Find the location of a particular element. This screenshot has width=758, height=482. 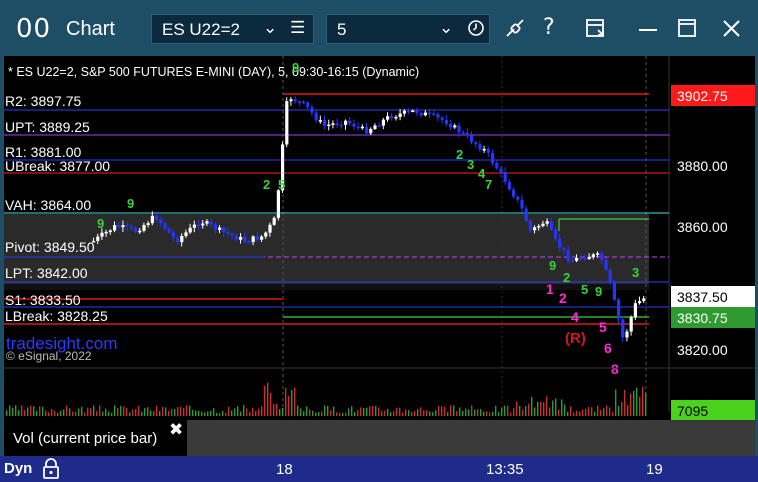

maximize-icon is located at coordinates (688, 28).